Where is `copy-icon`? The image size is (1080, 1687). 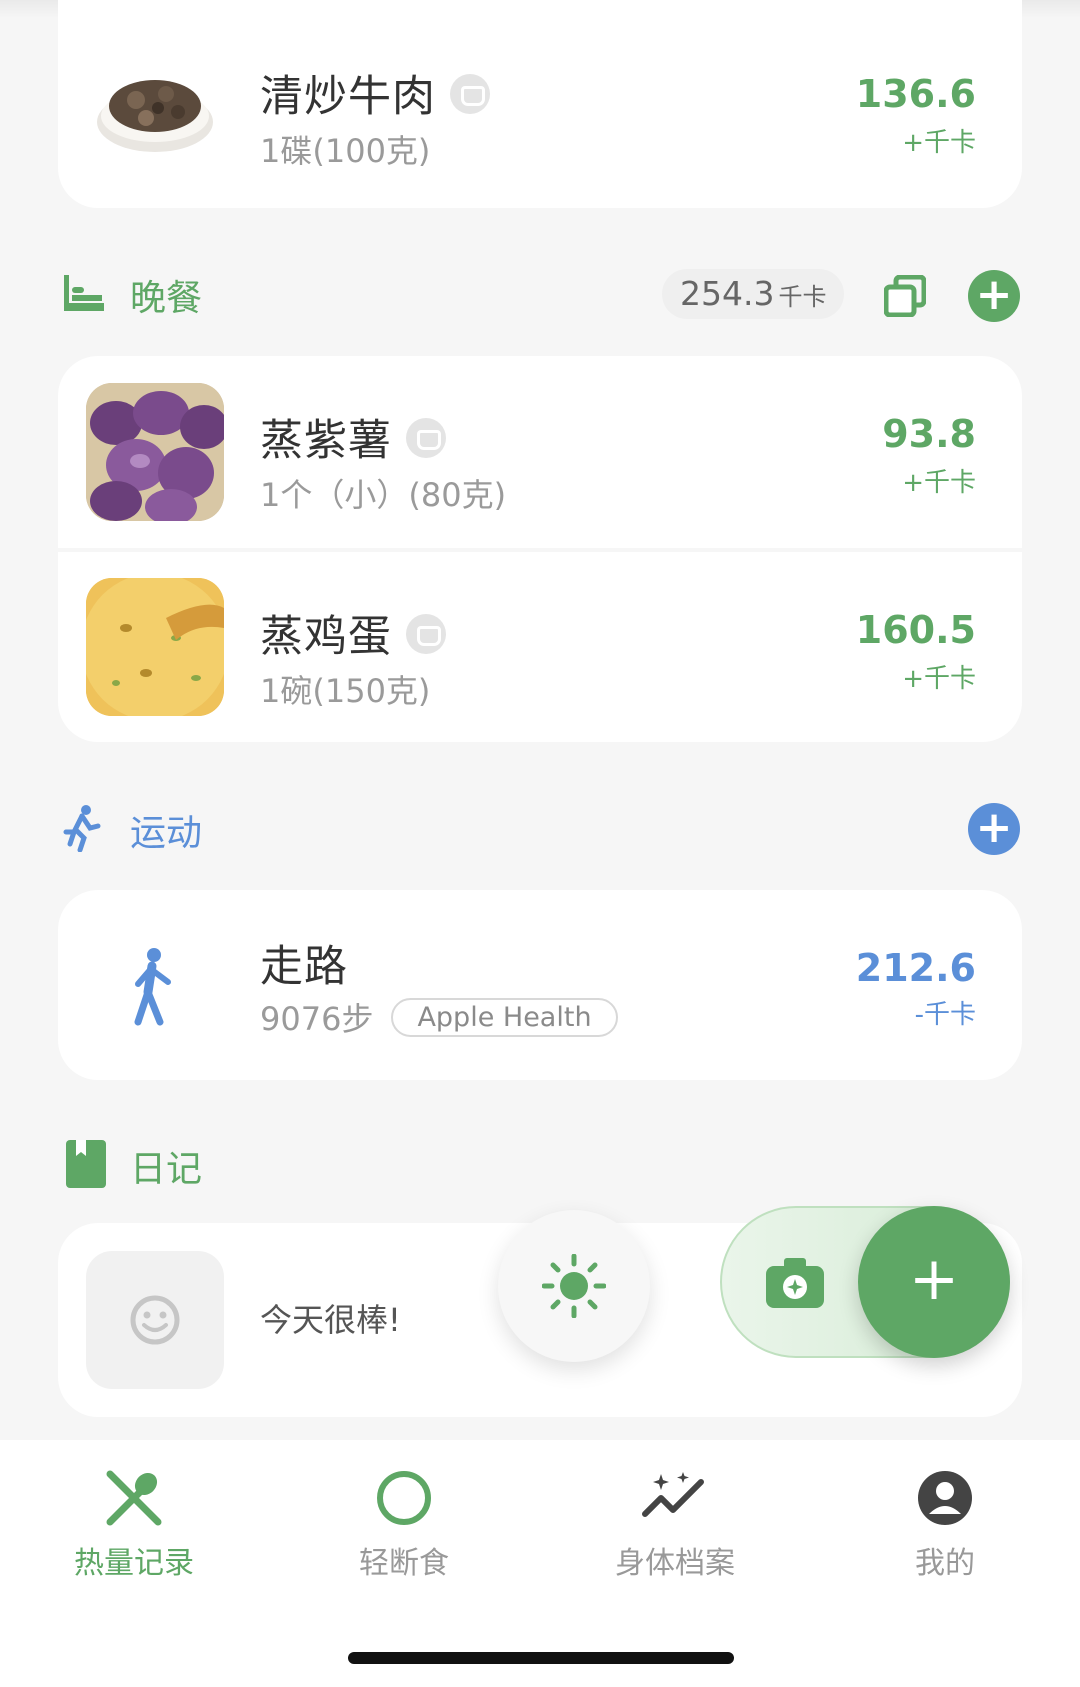
copy-icon is located at coordinates (905, 297).